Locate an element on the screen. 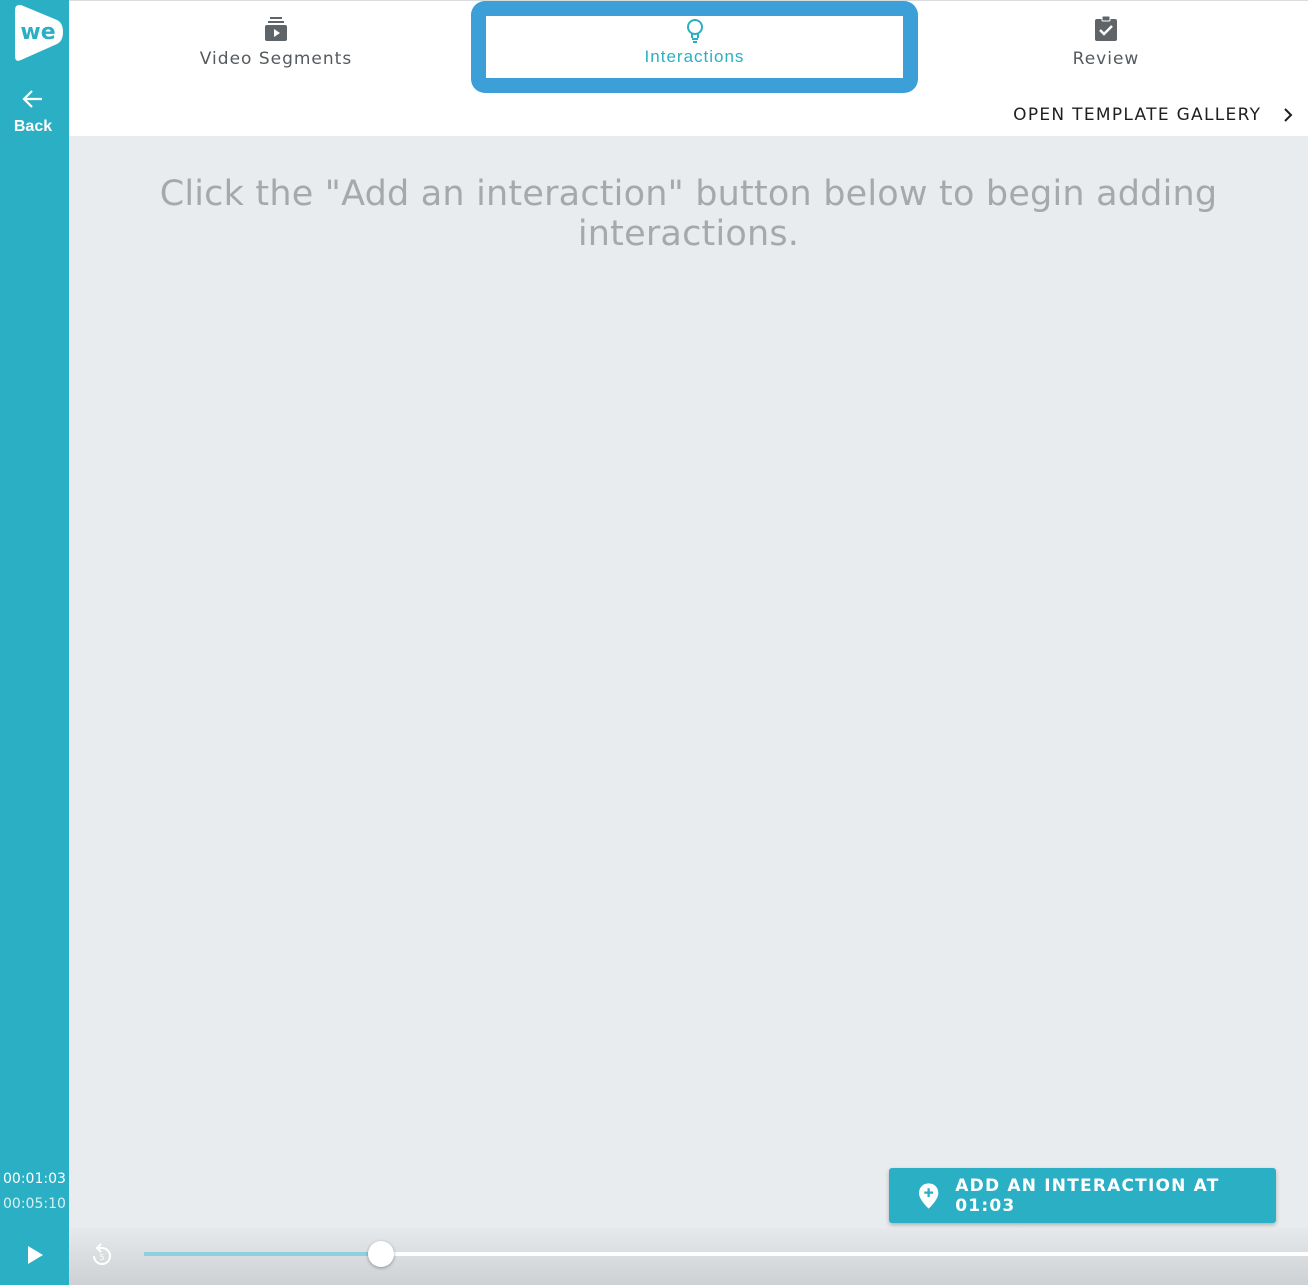  tab-review: Review is located at coordinates (1106, 42).